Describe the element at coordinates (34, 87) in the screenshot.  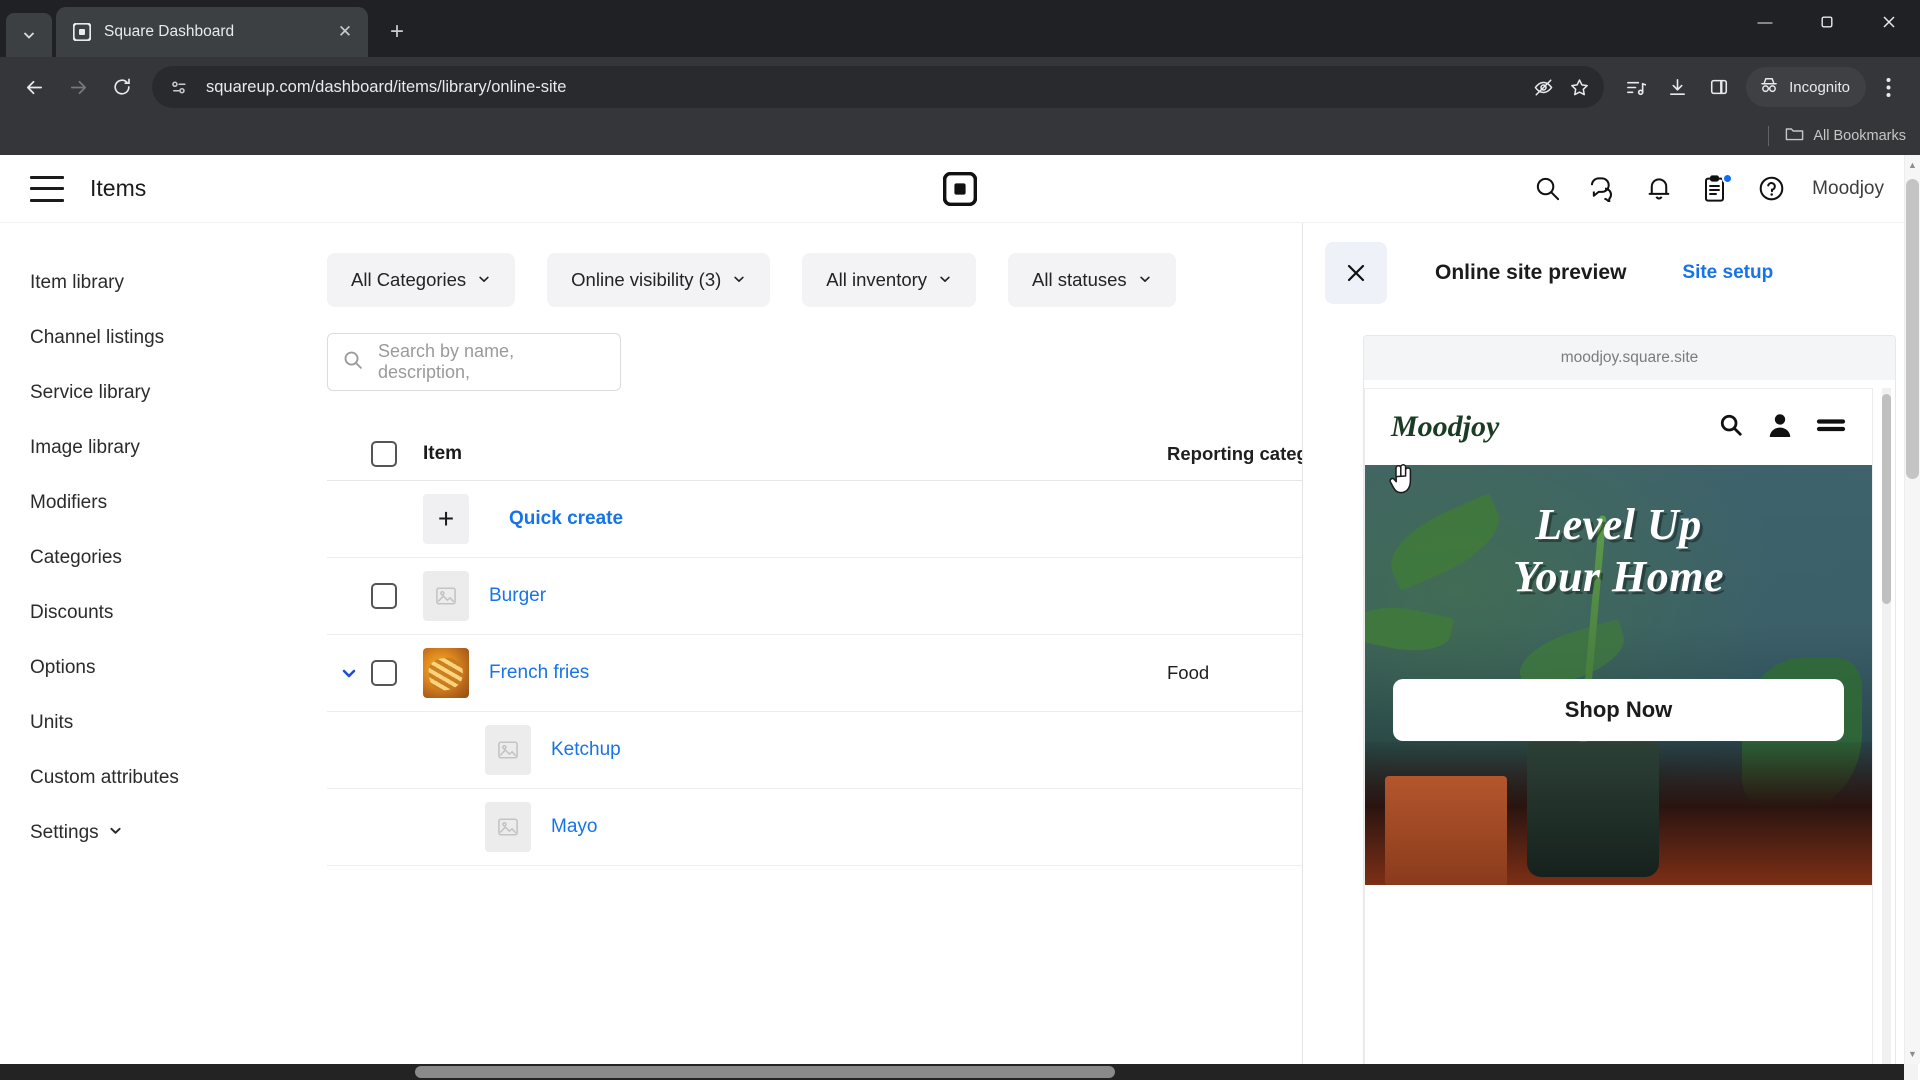
I see `back-arrow-icon` at that location.